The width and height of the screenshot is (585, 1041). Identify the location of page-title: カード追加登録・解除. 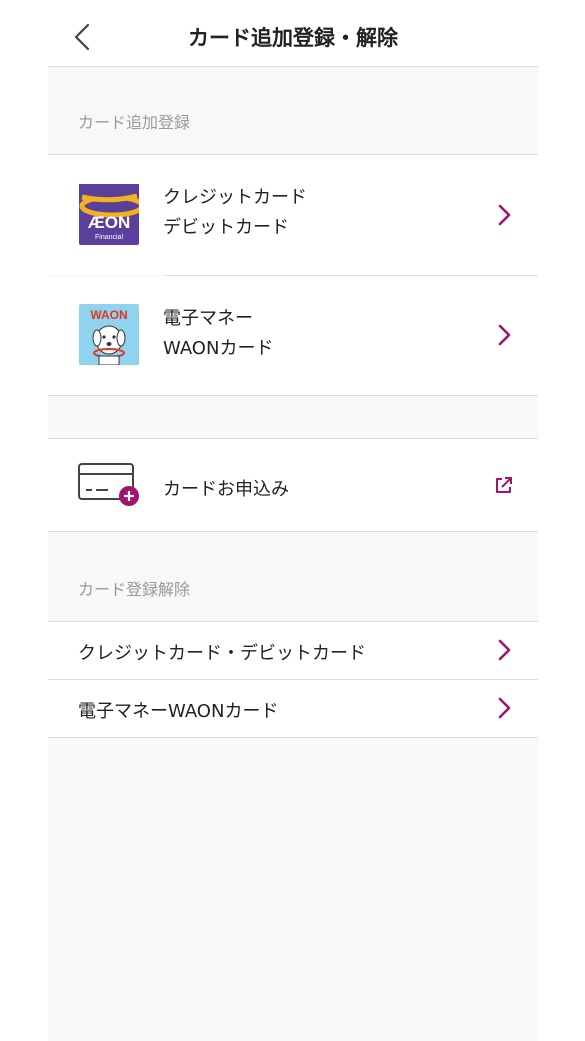
(293, 38).